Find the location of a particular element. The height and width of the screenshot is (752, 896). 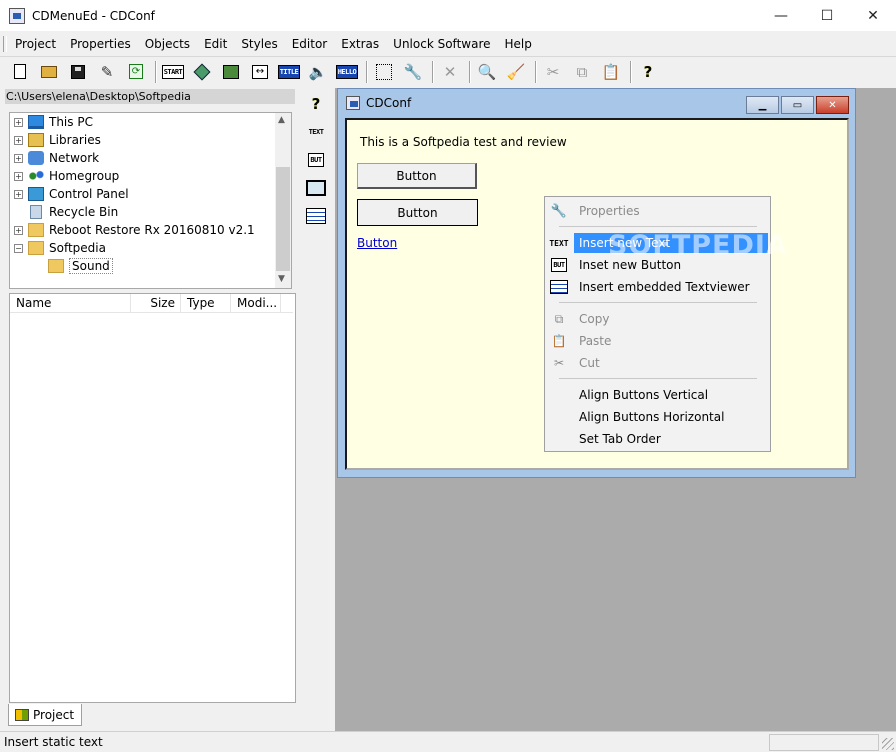

tab-project: Project is located at coordinates (45, 715).